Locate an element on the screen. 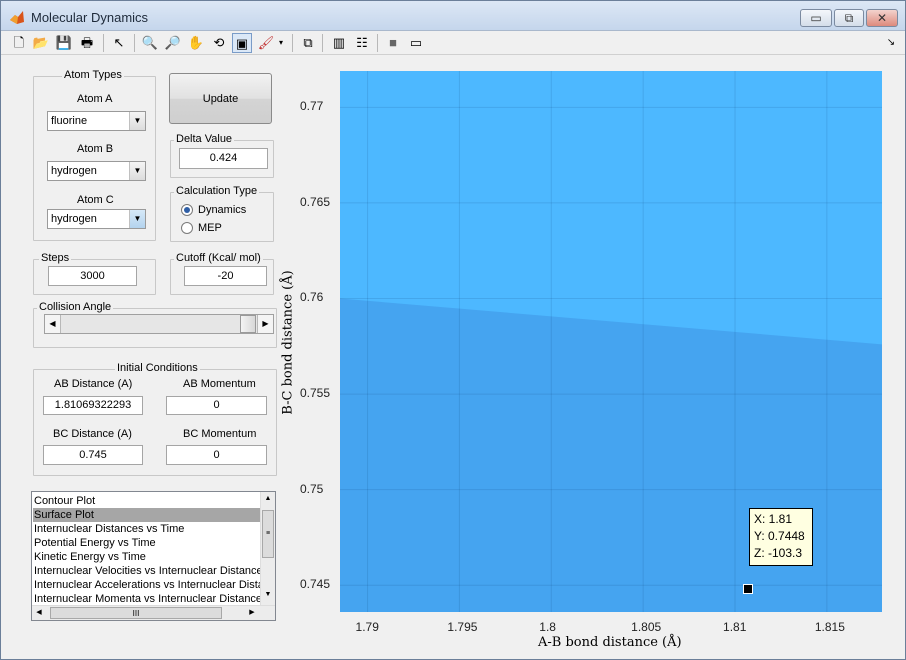  list-item: Potential Energy vs Time is located at coordinates (147, 543).